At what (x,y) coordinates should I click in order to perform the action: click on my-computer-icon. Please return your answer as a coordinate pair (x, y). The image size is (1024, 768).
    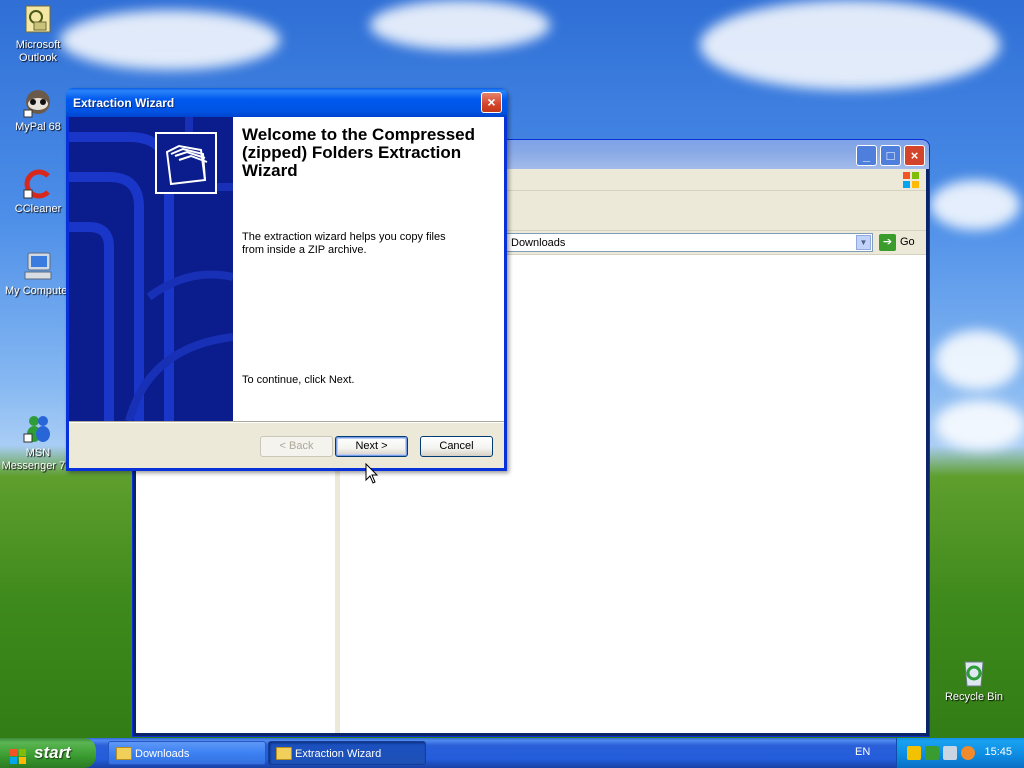
    Looking at the image, I should click on (38, 266).